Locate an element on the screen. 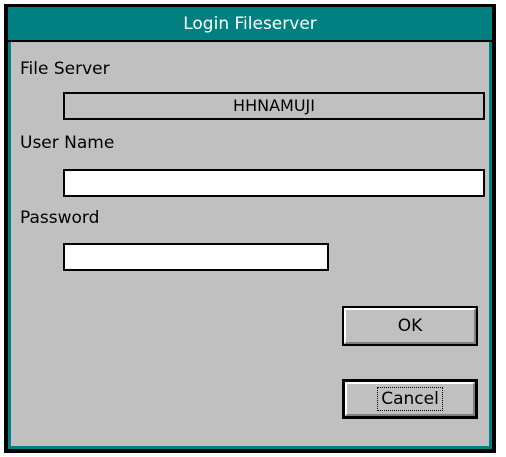  file-server-value: HHNAMUJI is located at coordinates (274, 105).